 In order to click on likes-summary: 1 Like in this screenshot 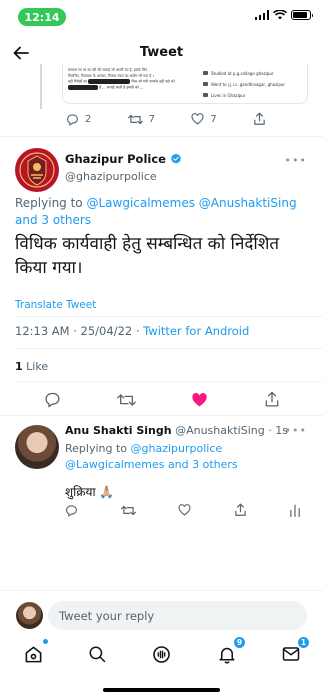, I will do `click(31, 366)`.